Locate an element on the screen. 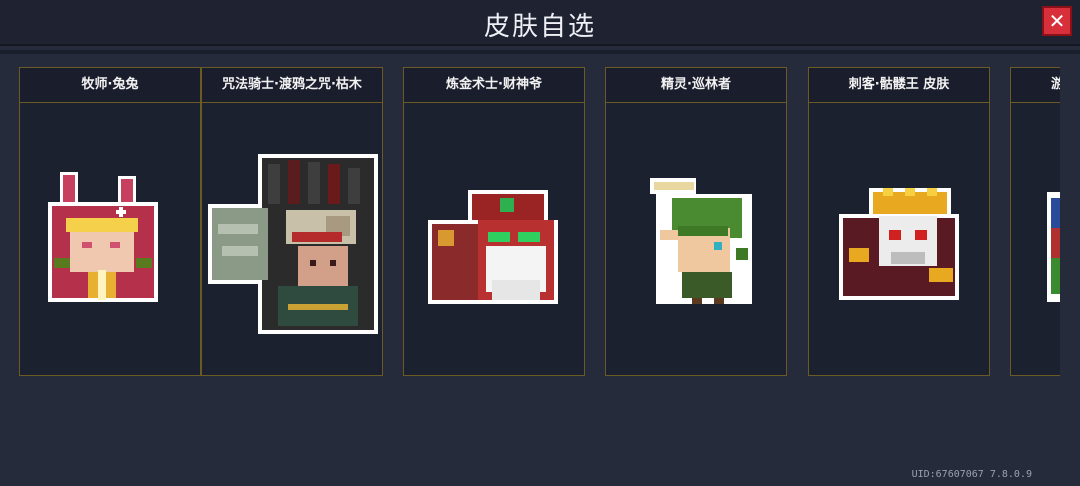  priest-bunny-skin-icon is located at coordinates (110, 239).